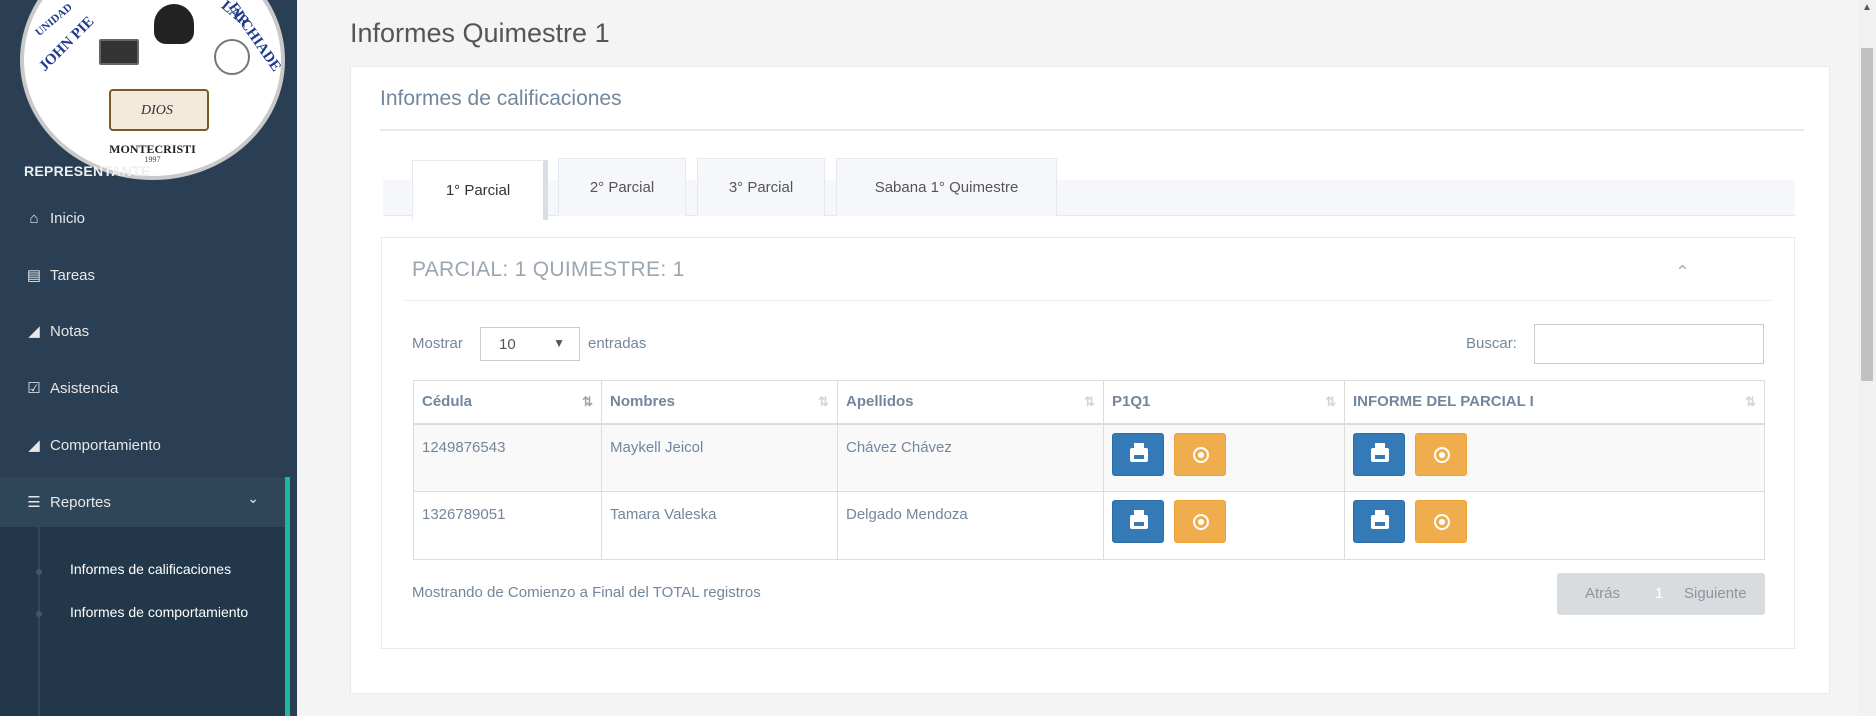 This screenshot has width=1876, height=716. I want to click on logo-book-text: DIOS, so click(157, 110).